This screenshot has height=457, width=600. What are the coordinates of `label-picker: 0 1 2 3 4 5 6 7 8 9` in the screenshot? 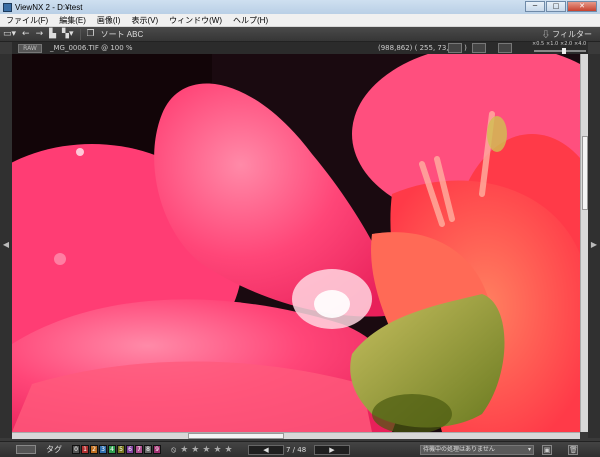 It's located at (116, 449).